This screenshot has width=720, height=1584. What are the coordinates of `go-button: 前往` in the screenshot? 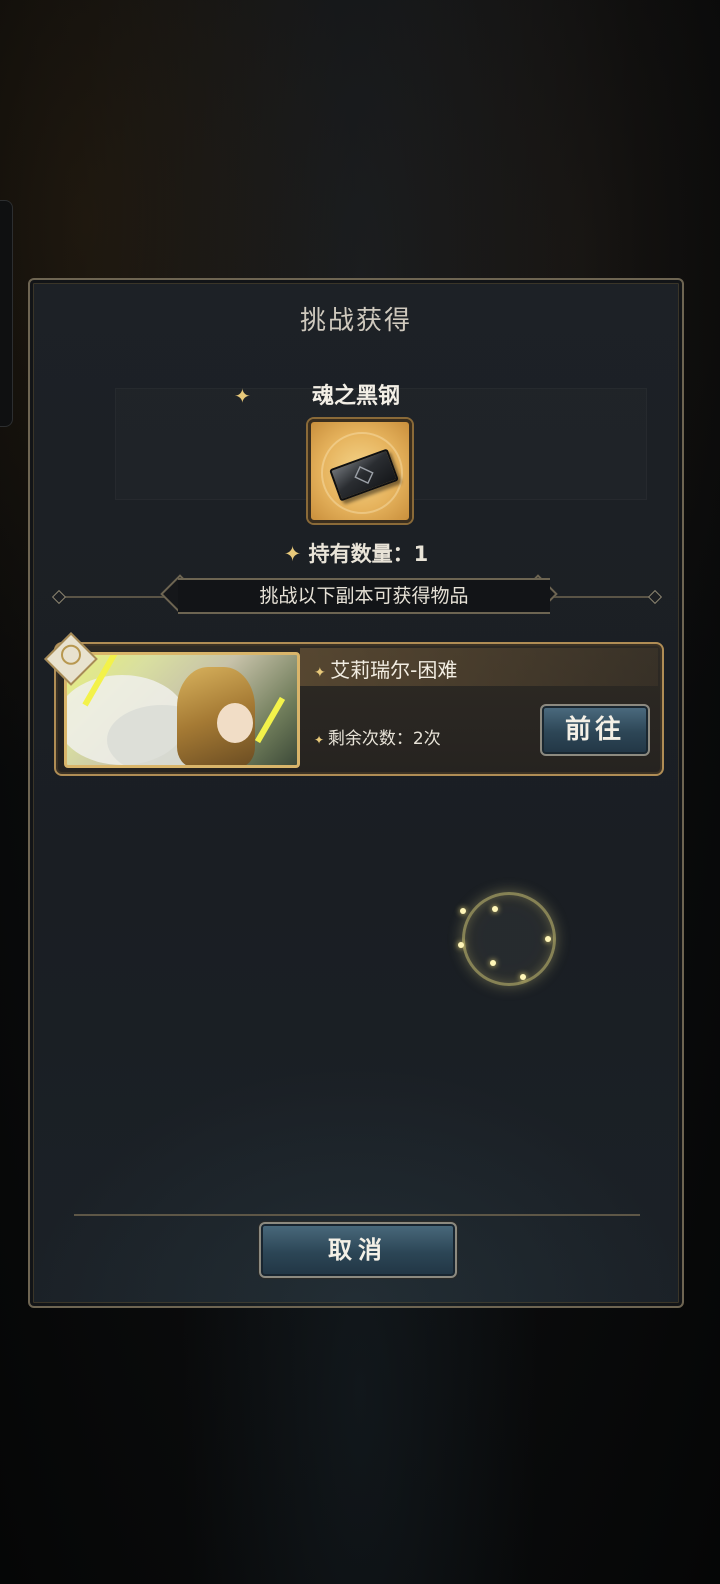 It's located at (595, 730).